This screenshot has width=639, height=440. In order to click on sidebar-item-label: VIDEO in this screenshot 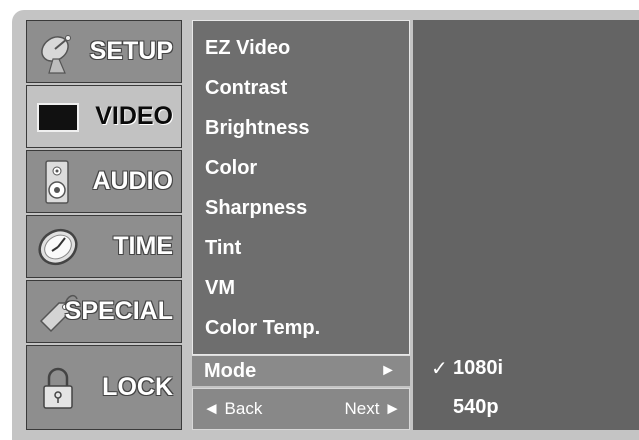, I will do `click(134, 116)`.